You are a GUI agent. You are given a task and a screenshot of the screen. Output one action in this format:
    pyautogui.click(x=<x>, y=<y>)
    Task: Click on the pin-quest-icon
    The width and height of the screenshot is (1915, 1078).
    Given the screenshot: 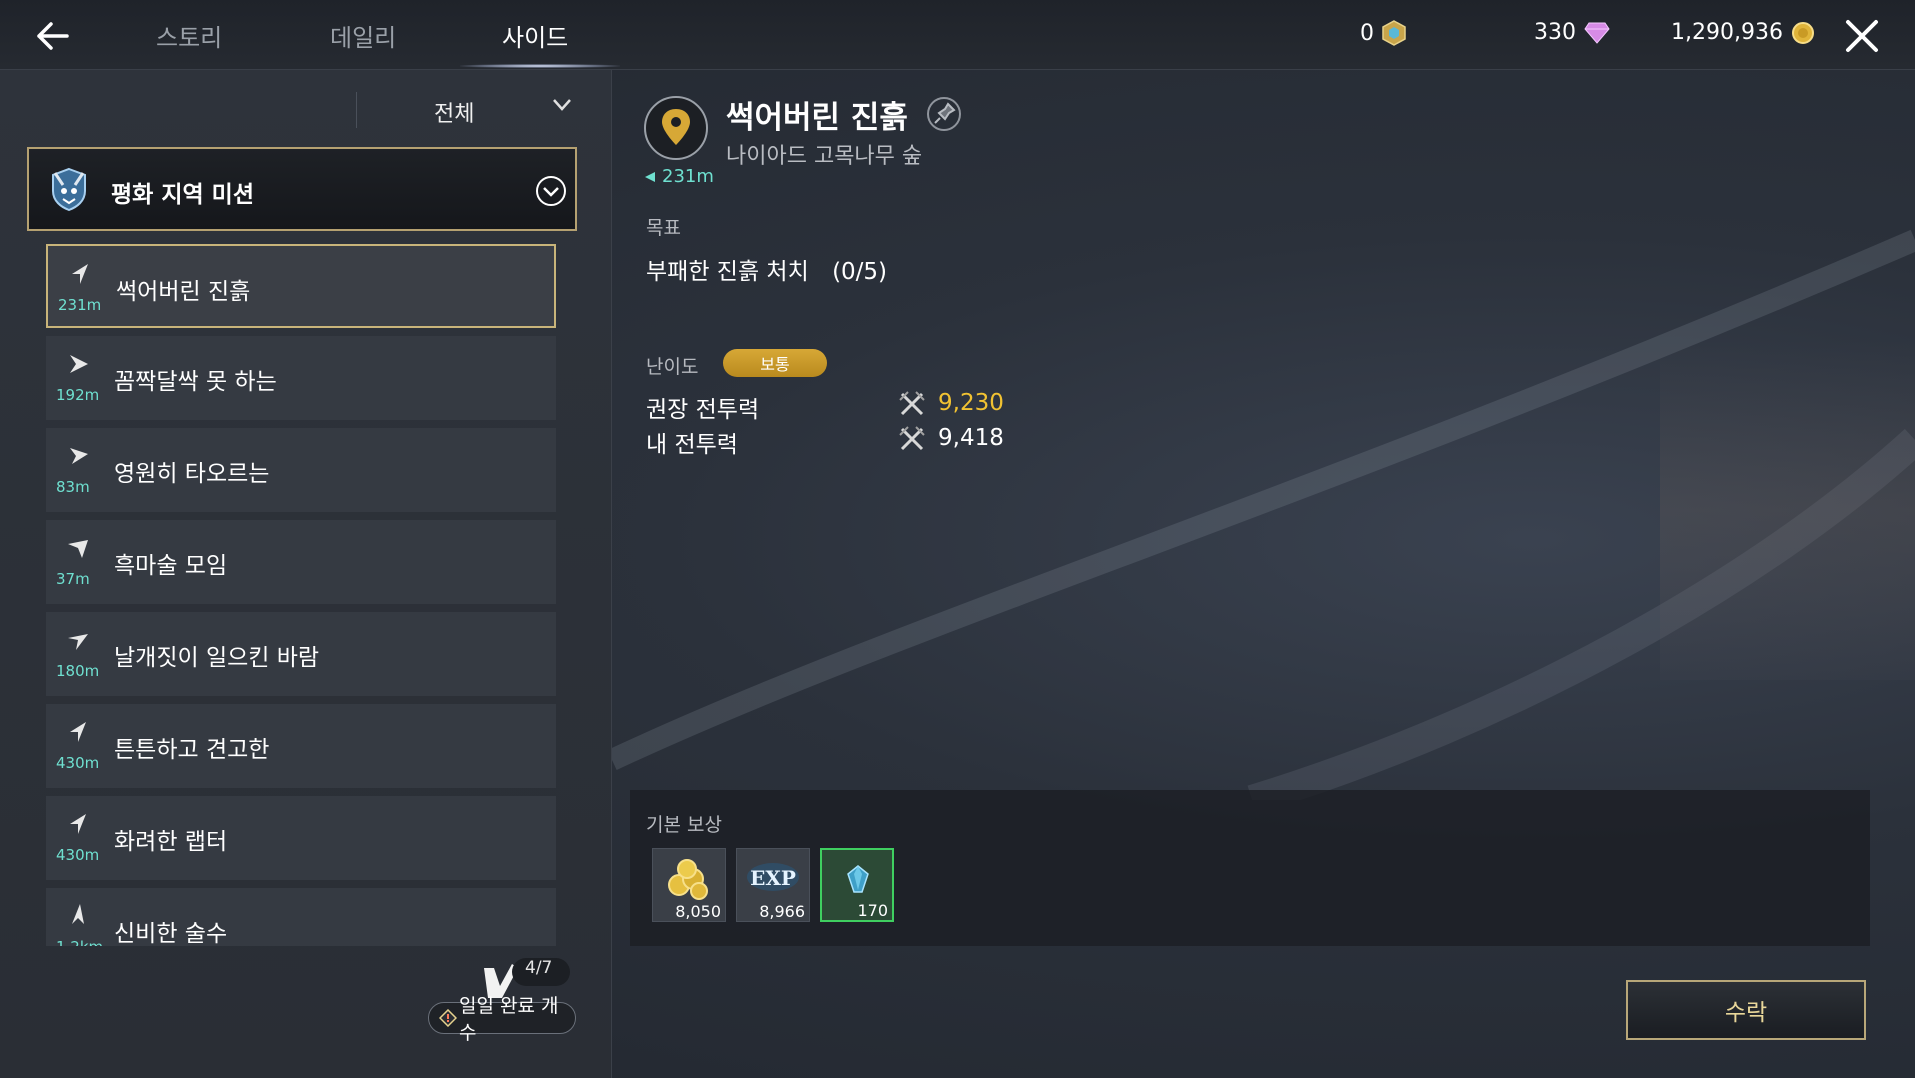 What is the action you would take?
    pyautogui.click(x=944, y=114)
    